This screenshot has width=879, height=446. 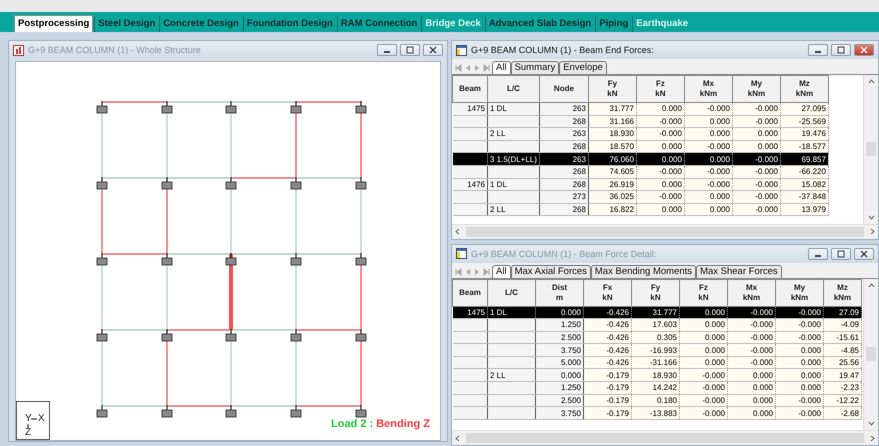 I want to click on ribbon-tab: Steel Design, so click(x=126, y=24).